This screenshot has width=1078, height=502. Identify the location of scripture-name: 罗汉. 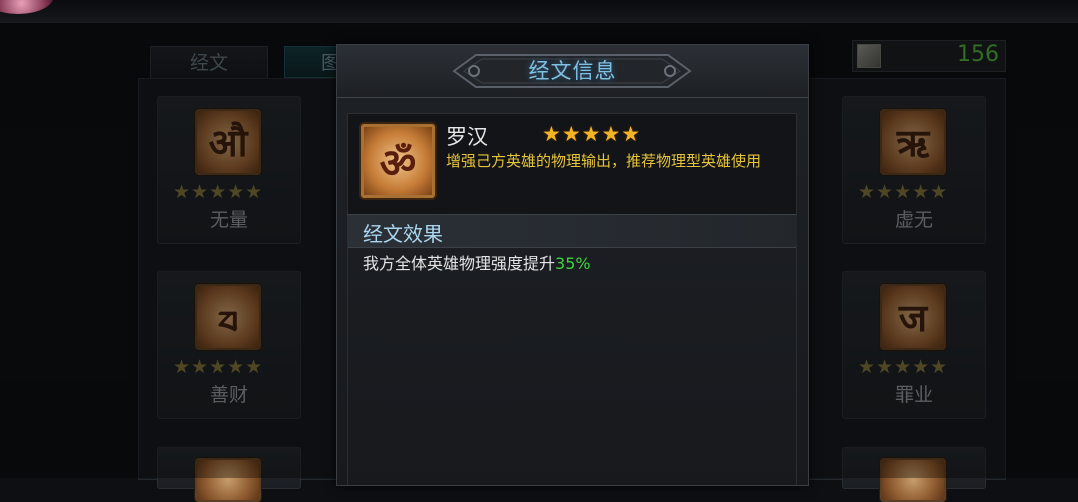
(467, 137).